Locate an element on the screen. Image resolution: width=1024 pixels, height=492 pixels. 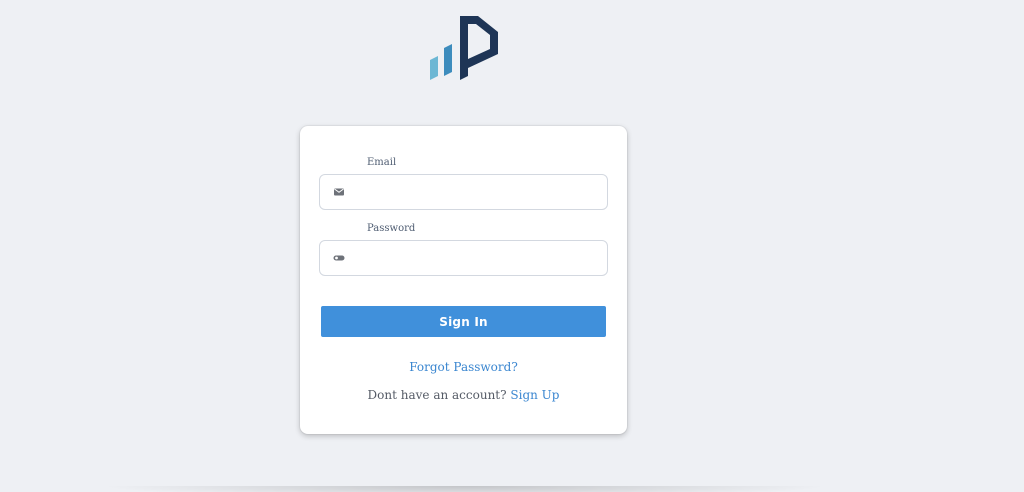
sign-in-button: Sign In is located at coordinates (463, 321).